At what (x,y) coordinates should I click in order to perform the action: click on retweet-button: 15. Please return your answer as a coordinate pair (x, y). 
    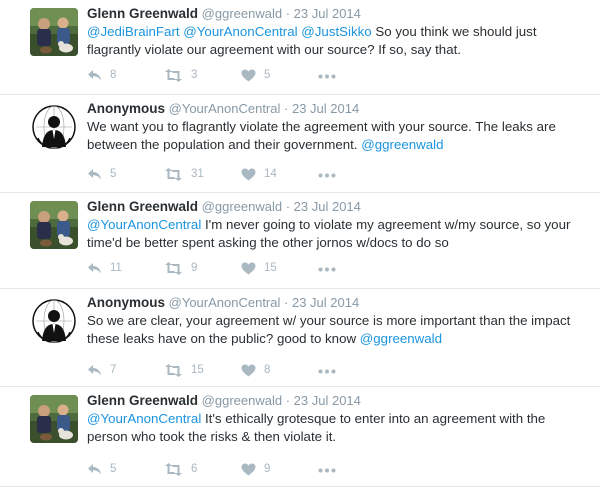
    Looking at the image, I should click on (202, 370).